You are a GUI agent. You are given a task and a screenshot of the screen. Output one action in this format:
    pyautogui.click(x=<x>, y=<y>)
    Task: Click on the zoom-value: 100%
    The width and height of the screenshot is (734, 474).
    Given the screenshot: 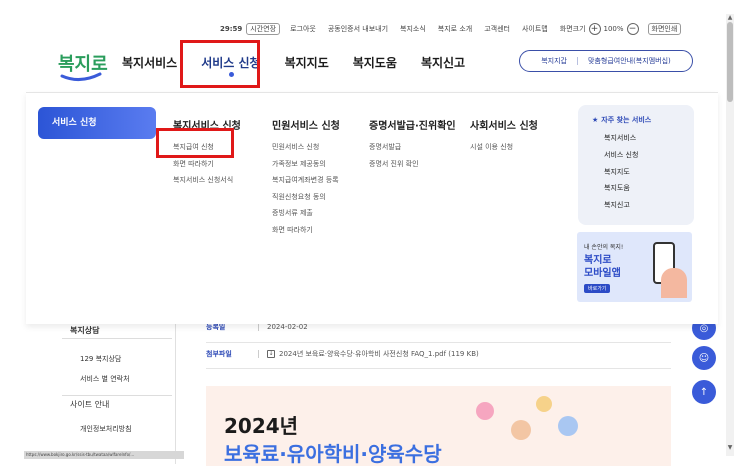 What is the action you would take?
    pyautogui.click(x=613, y=29)
    